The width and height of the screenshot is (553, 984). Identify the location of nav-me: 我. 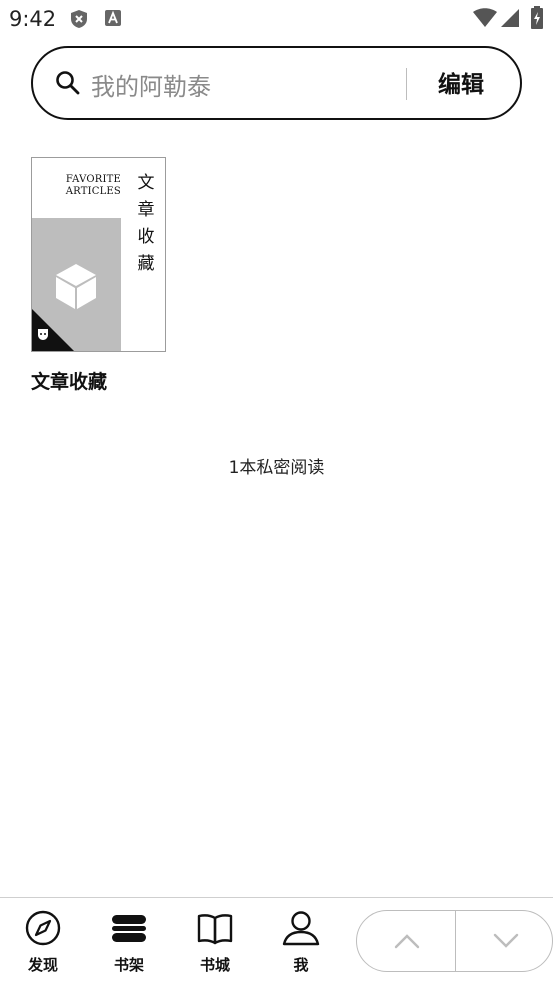
(301, 941).